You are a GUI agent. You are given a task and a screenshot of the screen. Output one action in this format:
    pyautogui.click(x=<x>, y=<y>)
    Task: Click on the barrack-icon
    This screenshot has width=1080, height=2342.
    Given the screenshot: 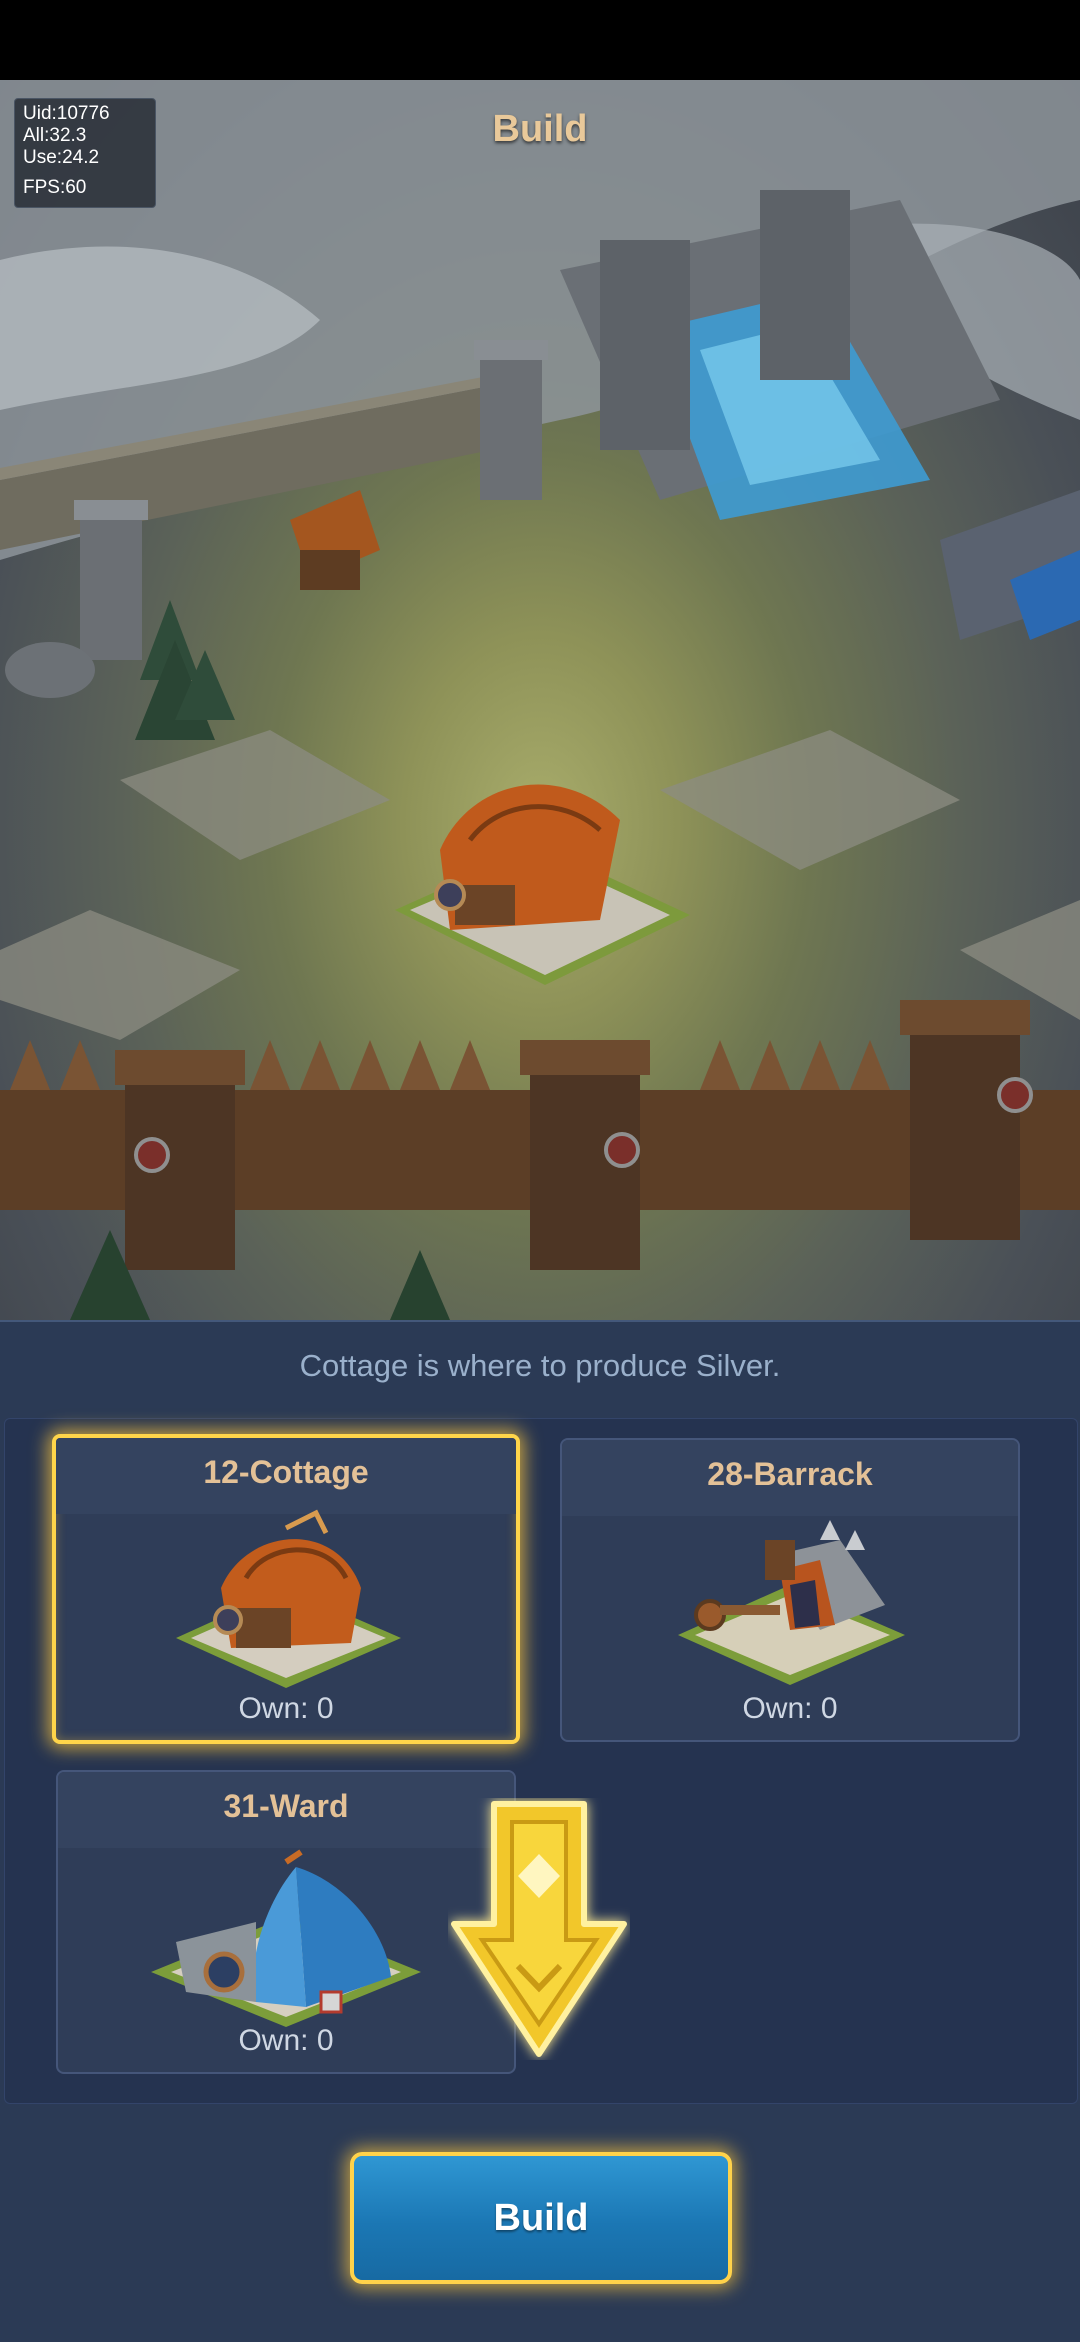 What is the action you would take?
    pyautogui.click(x=791, y=1602)
    